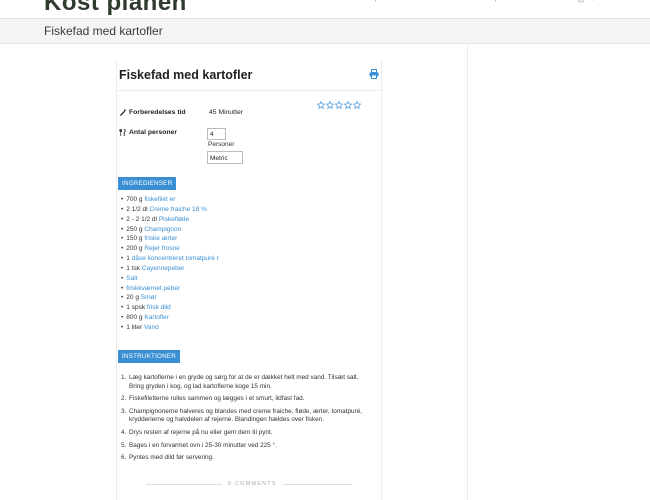 This screenshot has width=650, height=500. What do you see at coordinates (128, 259) in the screenshot?
I see `ingredient-quantity: 1` at bounding box center [128, 259].